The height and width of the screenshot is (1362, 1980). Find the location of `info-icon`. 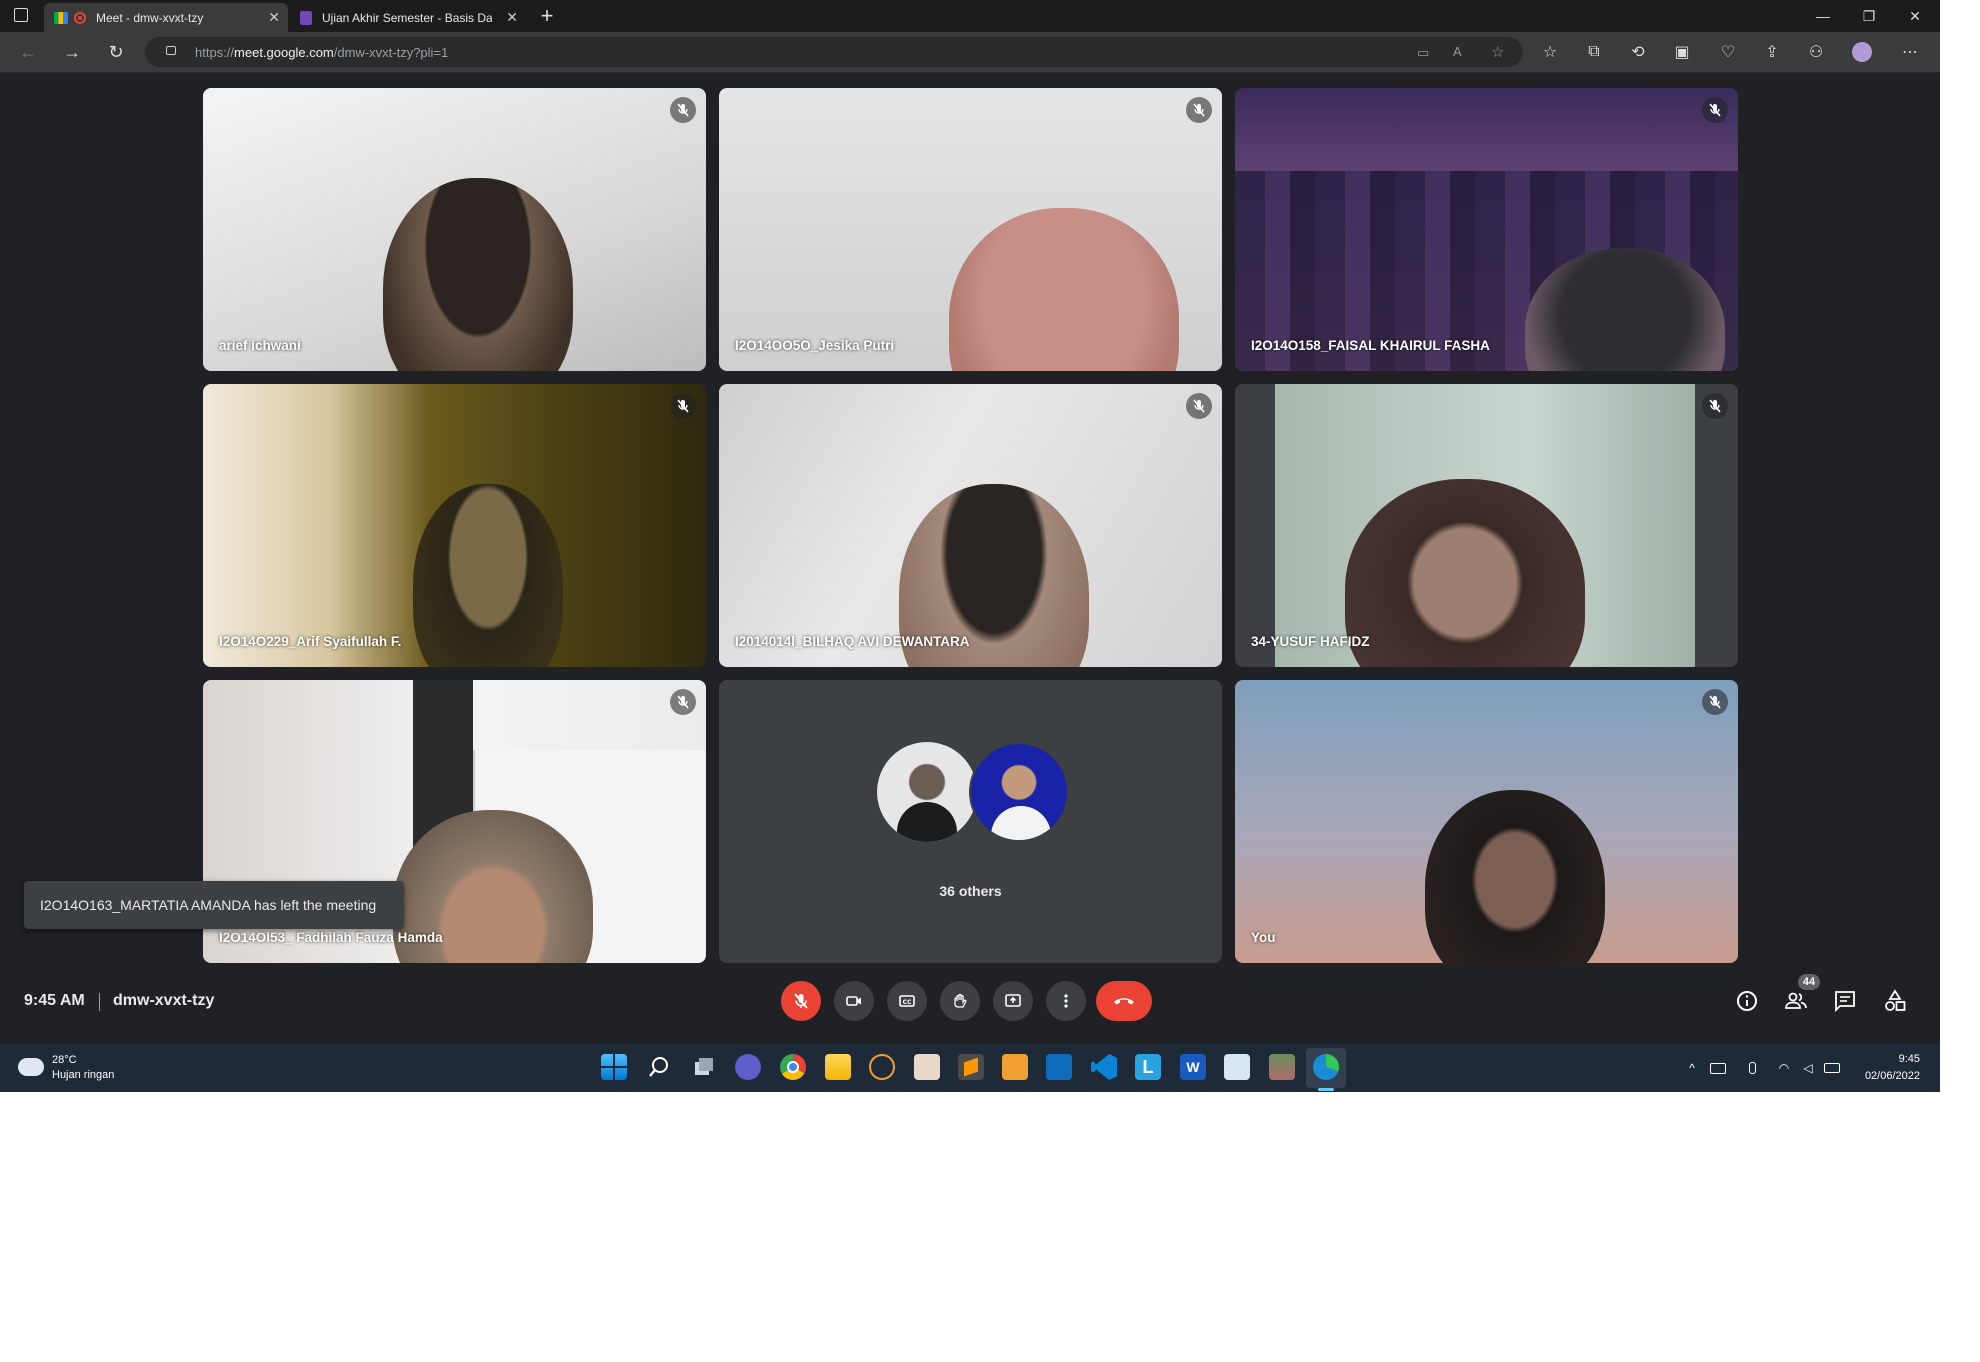

info-icon is located at coordinates (1747, 1001).